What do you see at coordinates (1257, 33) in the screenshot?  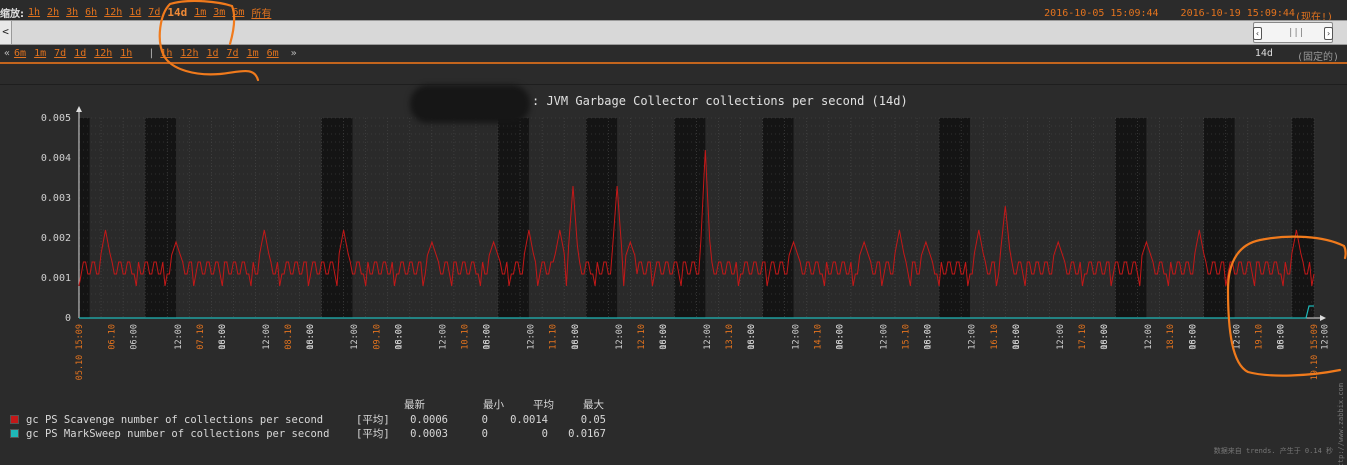 I see `thumb-left-handle-icon: ‹` at bounding box center [1257, 33].